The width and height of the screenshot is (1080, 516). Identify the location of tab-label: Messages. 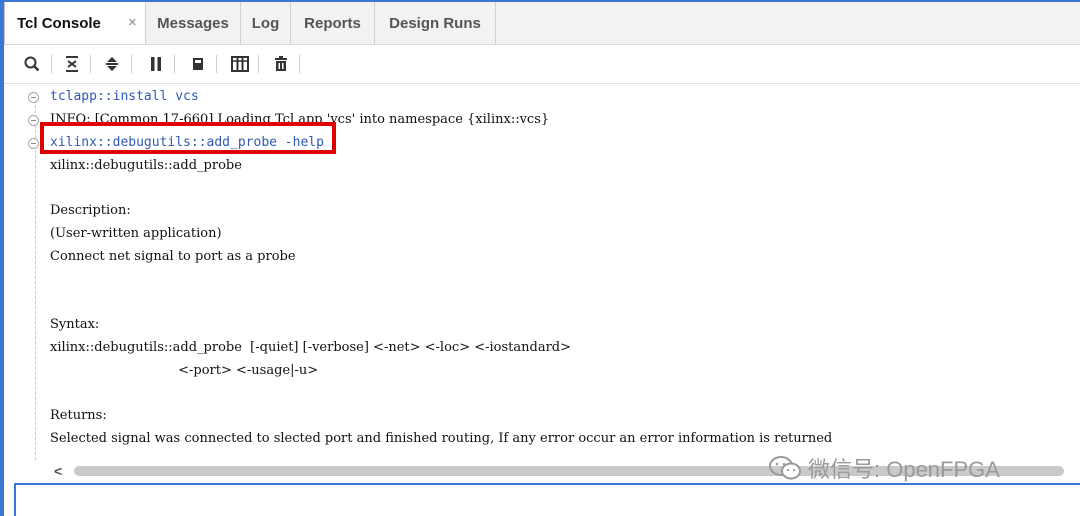
(193, 23).